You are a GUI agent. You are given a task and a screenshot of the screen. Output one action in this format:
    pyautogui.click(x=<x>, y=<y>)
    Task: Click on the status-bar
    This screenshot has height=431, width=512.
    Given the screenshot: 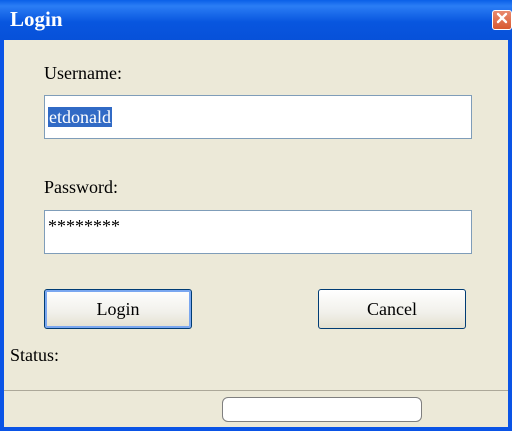 What is the action you would take?
    pyautogui.click(x=256, y=408)
    